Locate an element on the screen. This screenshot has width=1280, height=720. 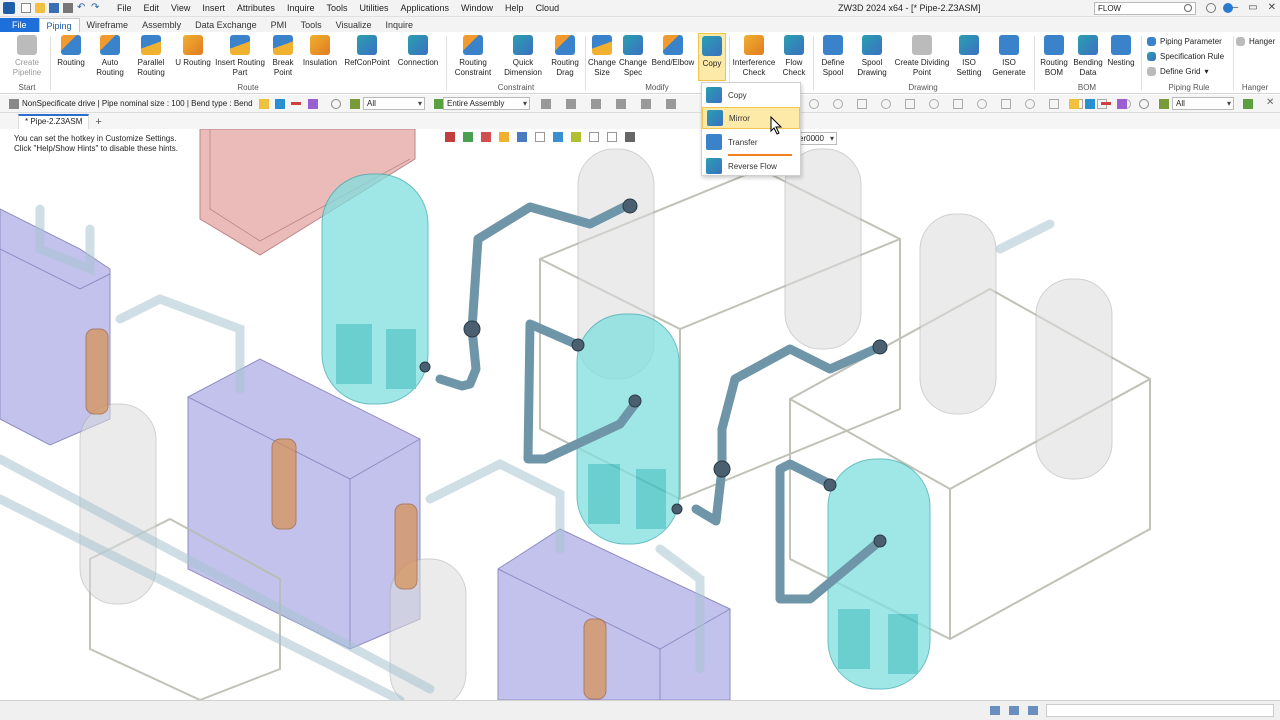
close-icon: ✕ is located at coordinates (1272, 7).